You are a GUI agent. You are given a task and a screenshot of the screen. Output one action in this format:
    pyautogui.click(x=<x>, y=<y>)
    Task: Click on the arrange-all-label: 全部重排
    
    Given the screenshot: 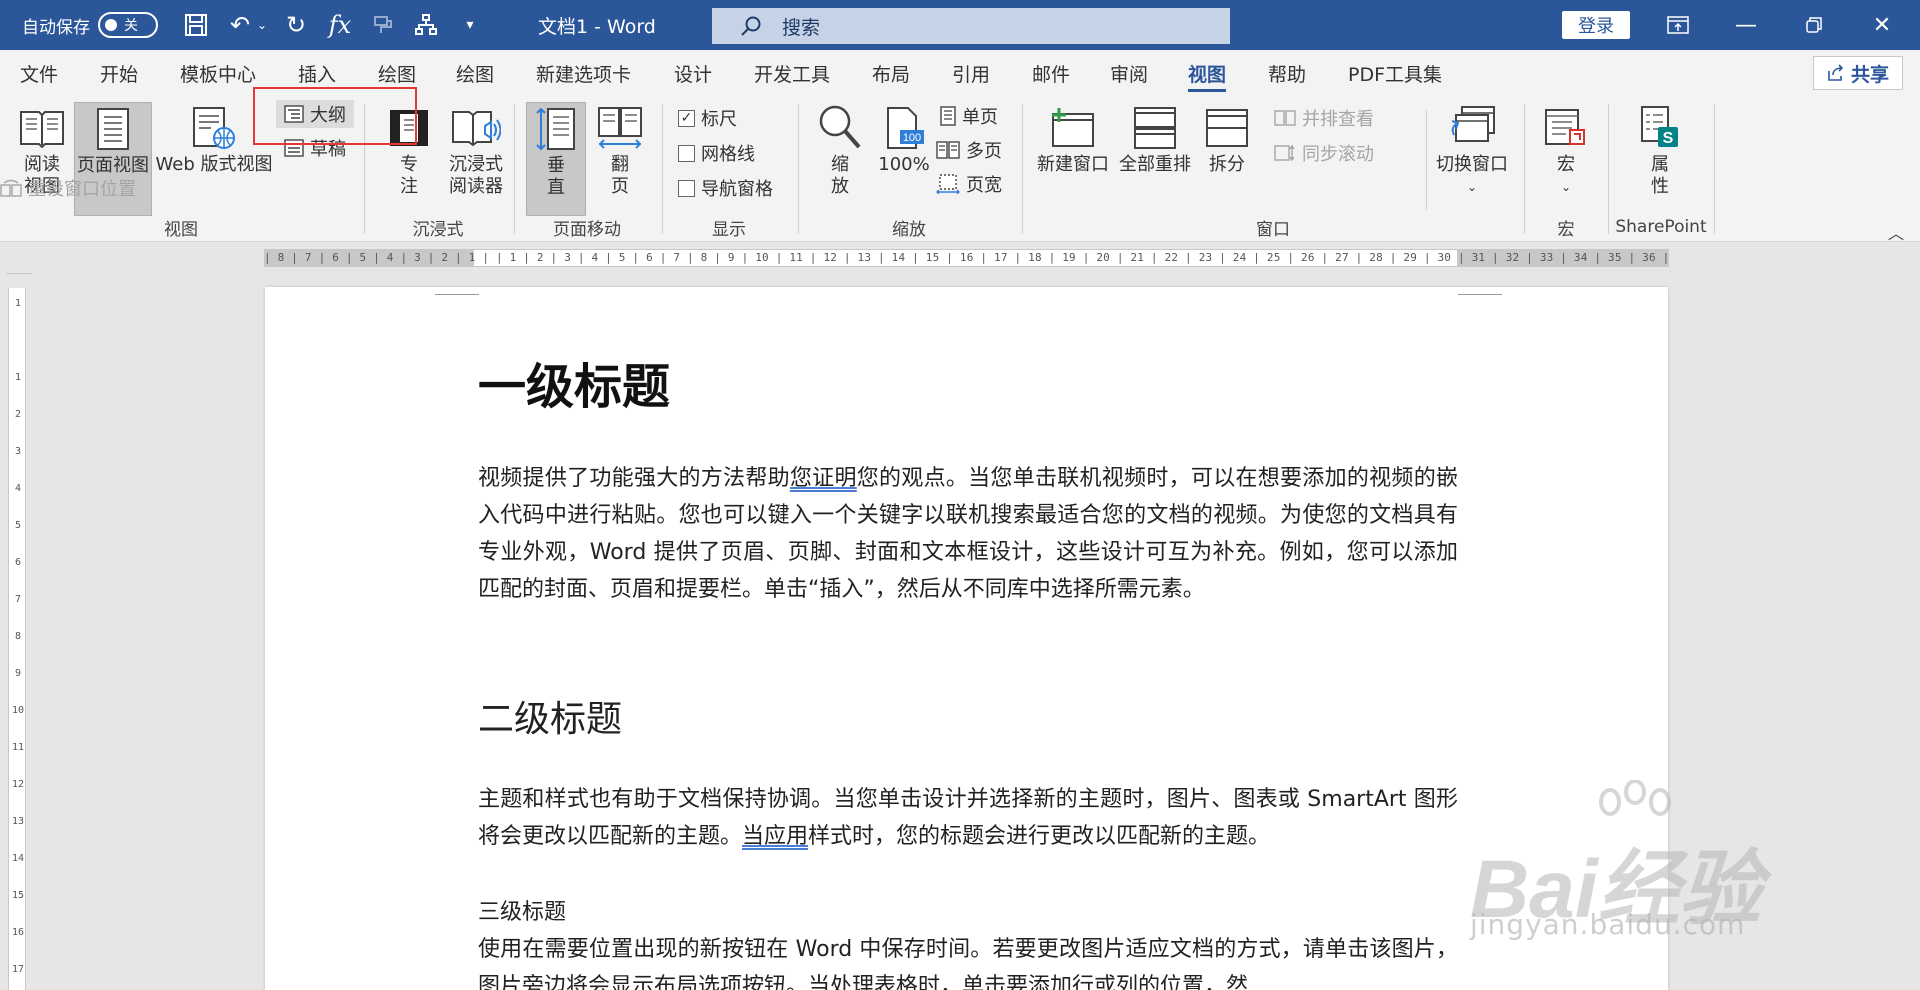 What is the action you would take?
    pyautogui.click(x=1155, y=164)
    